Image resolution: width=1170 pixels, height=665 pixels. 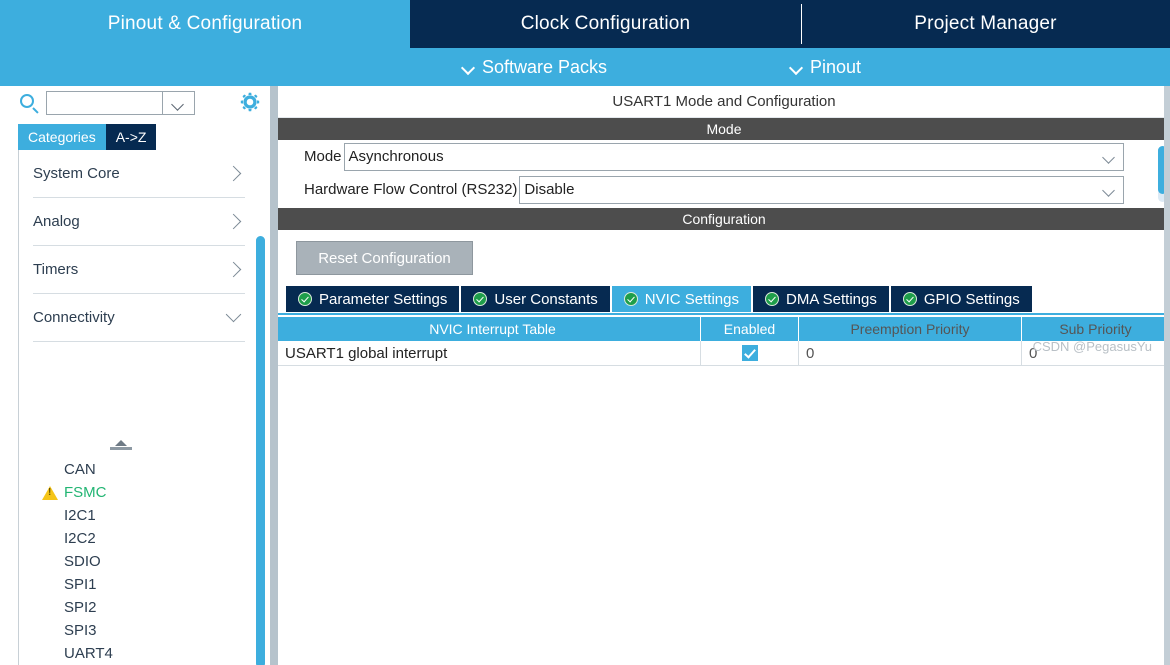 What do you see at coordinates (546, 299) in the screenshot?
I see `tab-user-constants-label: User Constants` at bounding box center [546, 299].